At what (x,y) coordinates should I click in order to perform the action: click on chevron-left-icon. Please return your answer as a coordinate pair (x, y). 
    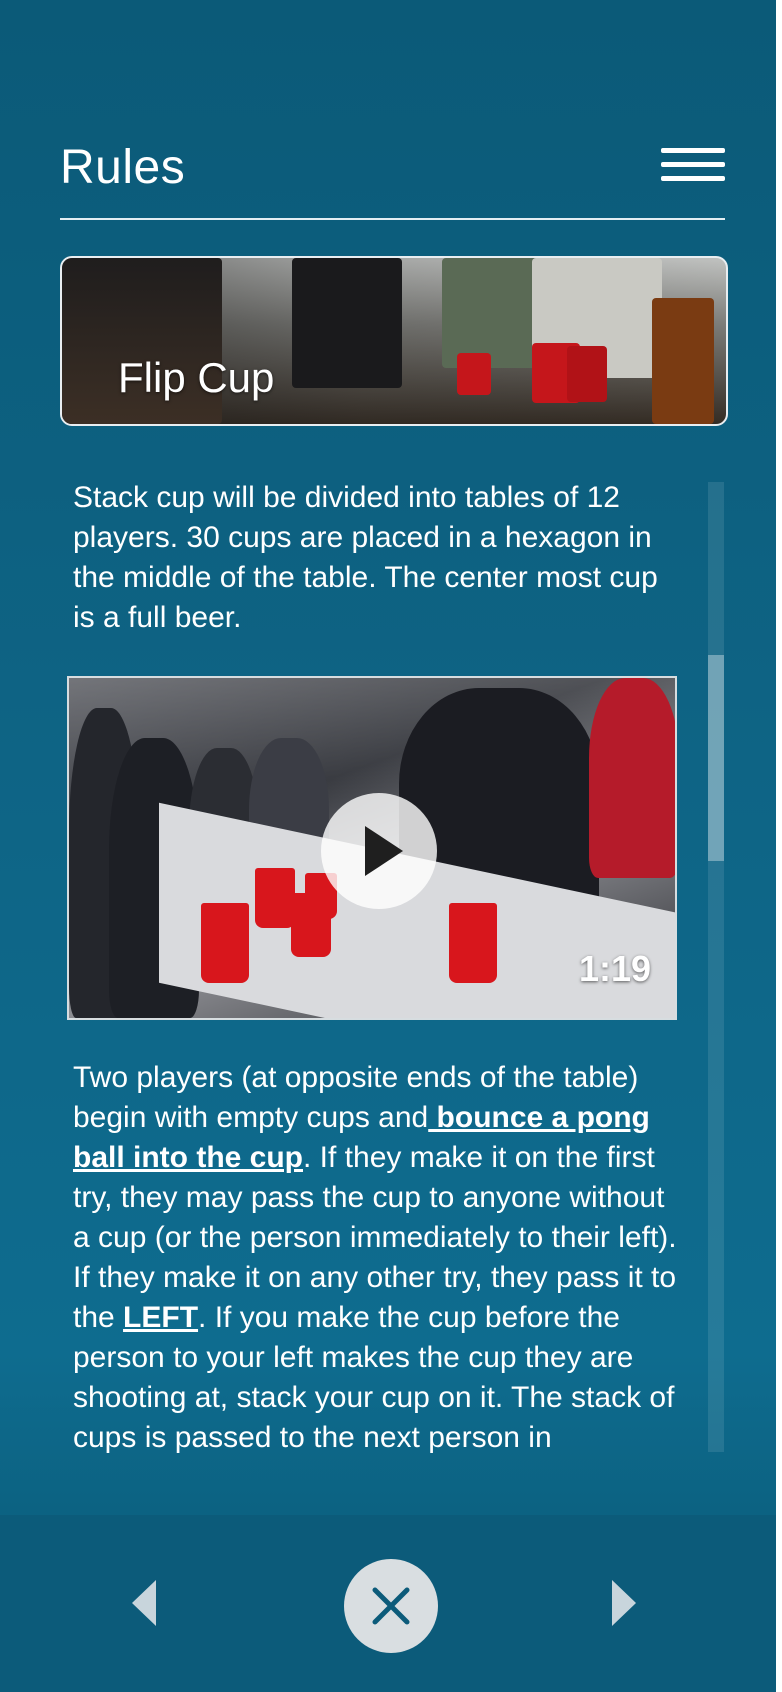
    Looking at the image, I should click on (144, 1603).